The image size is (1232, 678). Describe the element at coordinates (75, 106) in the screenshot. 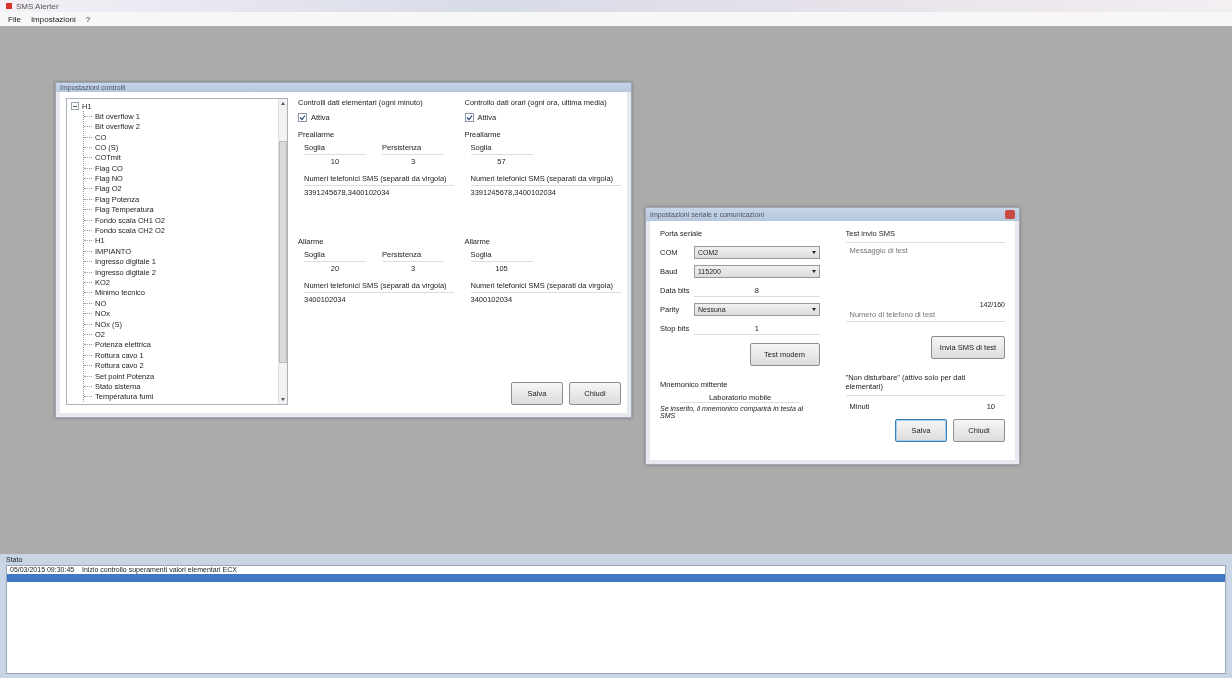

I see `collapse-icon` at that location.